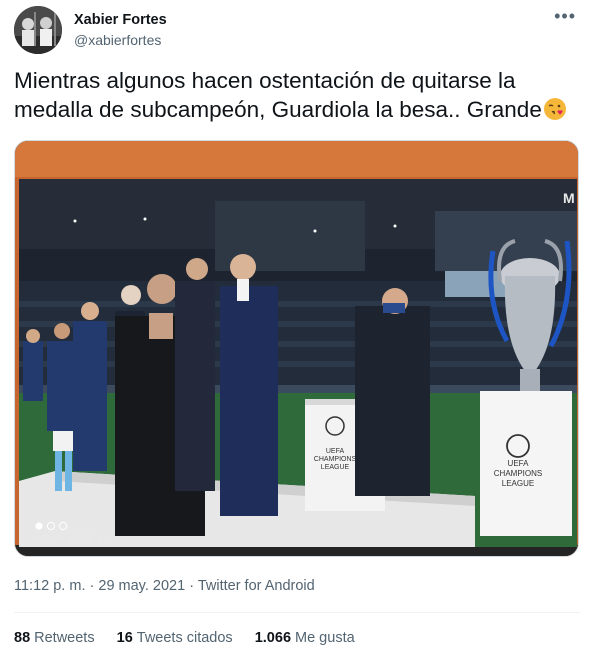  I want to click on likes-stat: 1.066 Me gusta, so click(305, 638).